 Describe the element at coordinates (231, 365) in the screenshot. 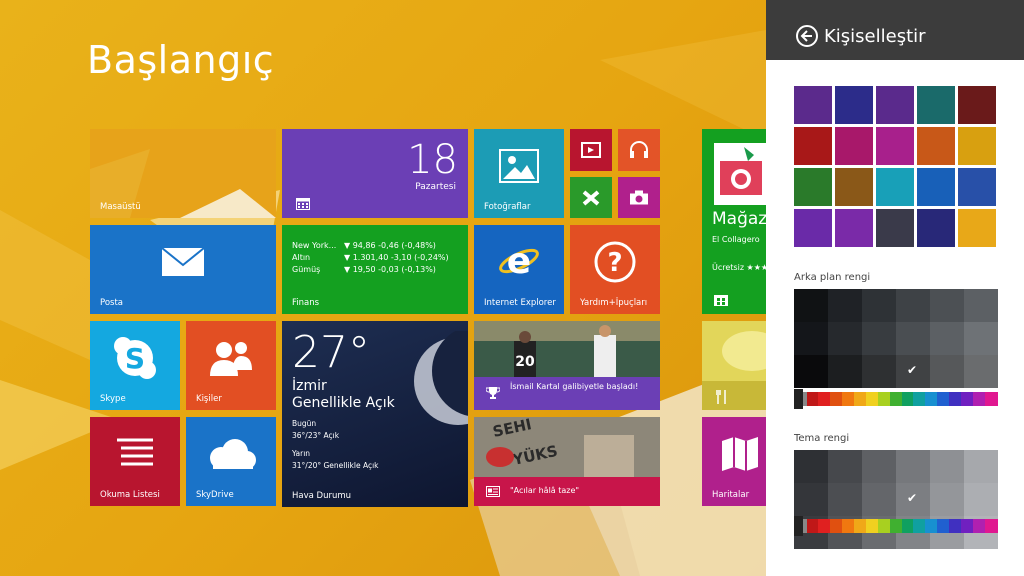

I see `tile-people: Kişiler` at that location.